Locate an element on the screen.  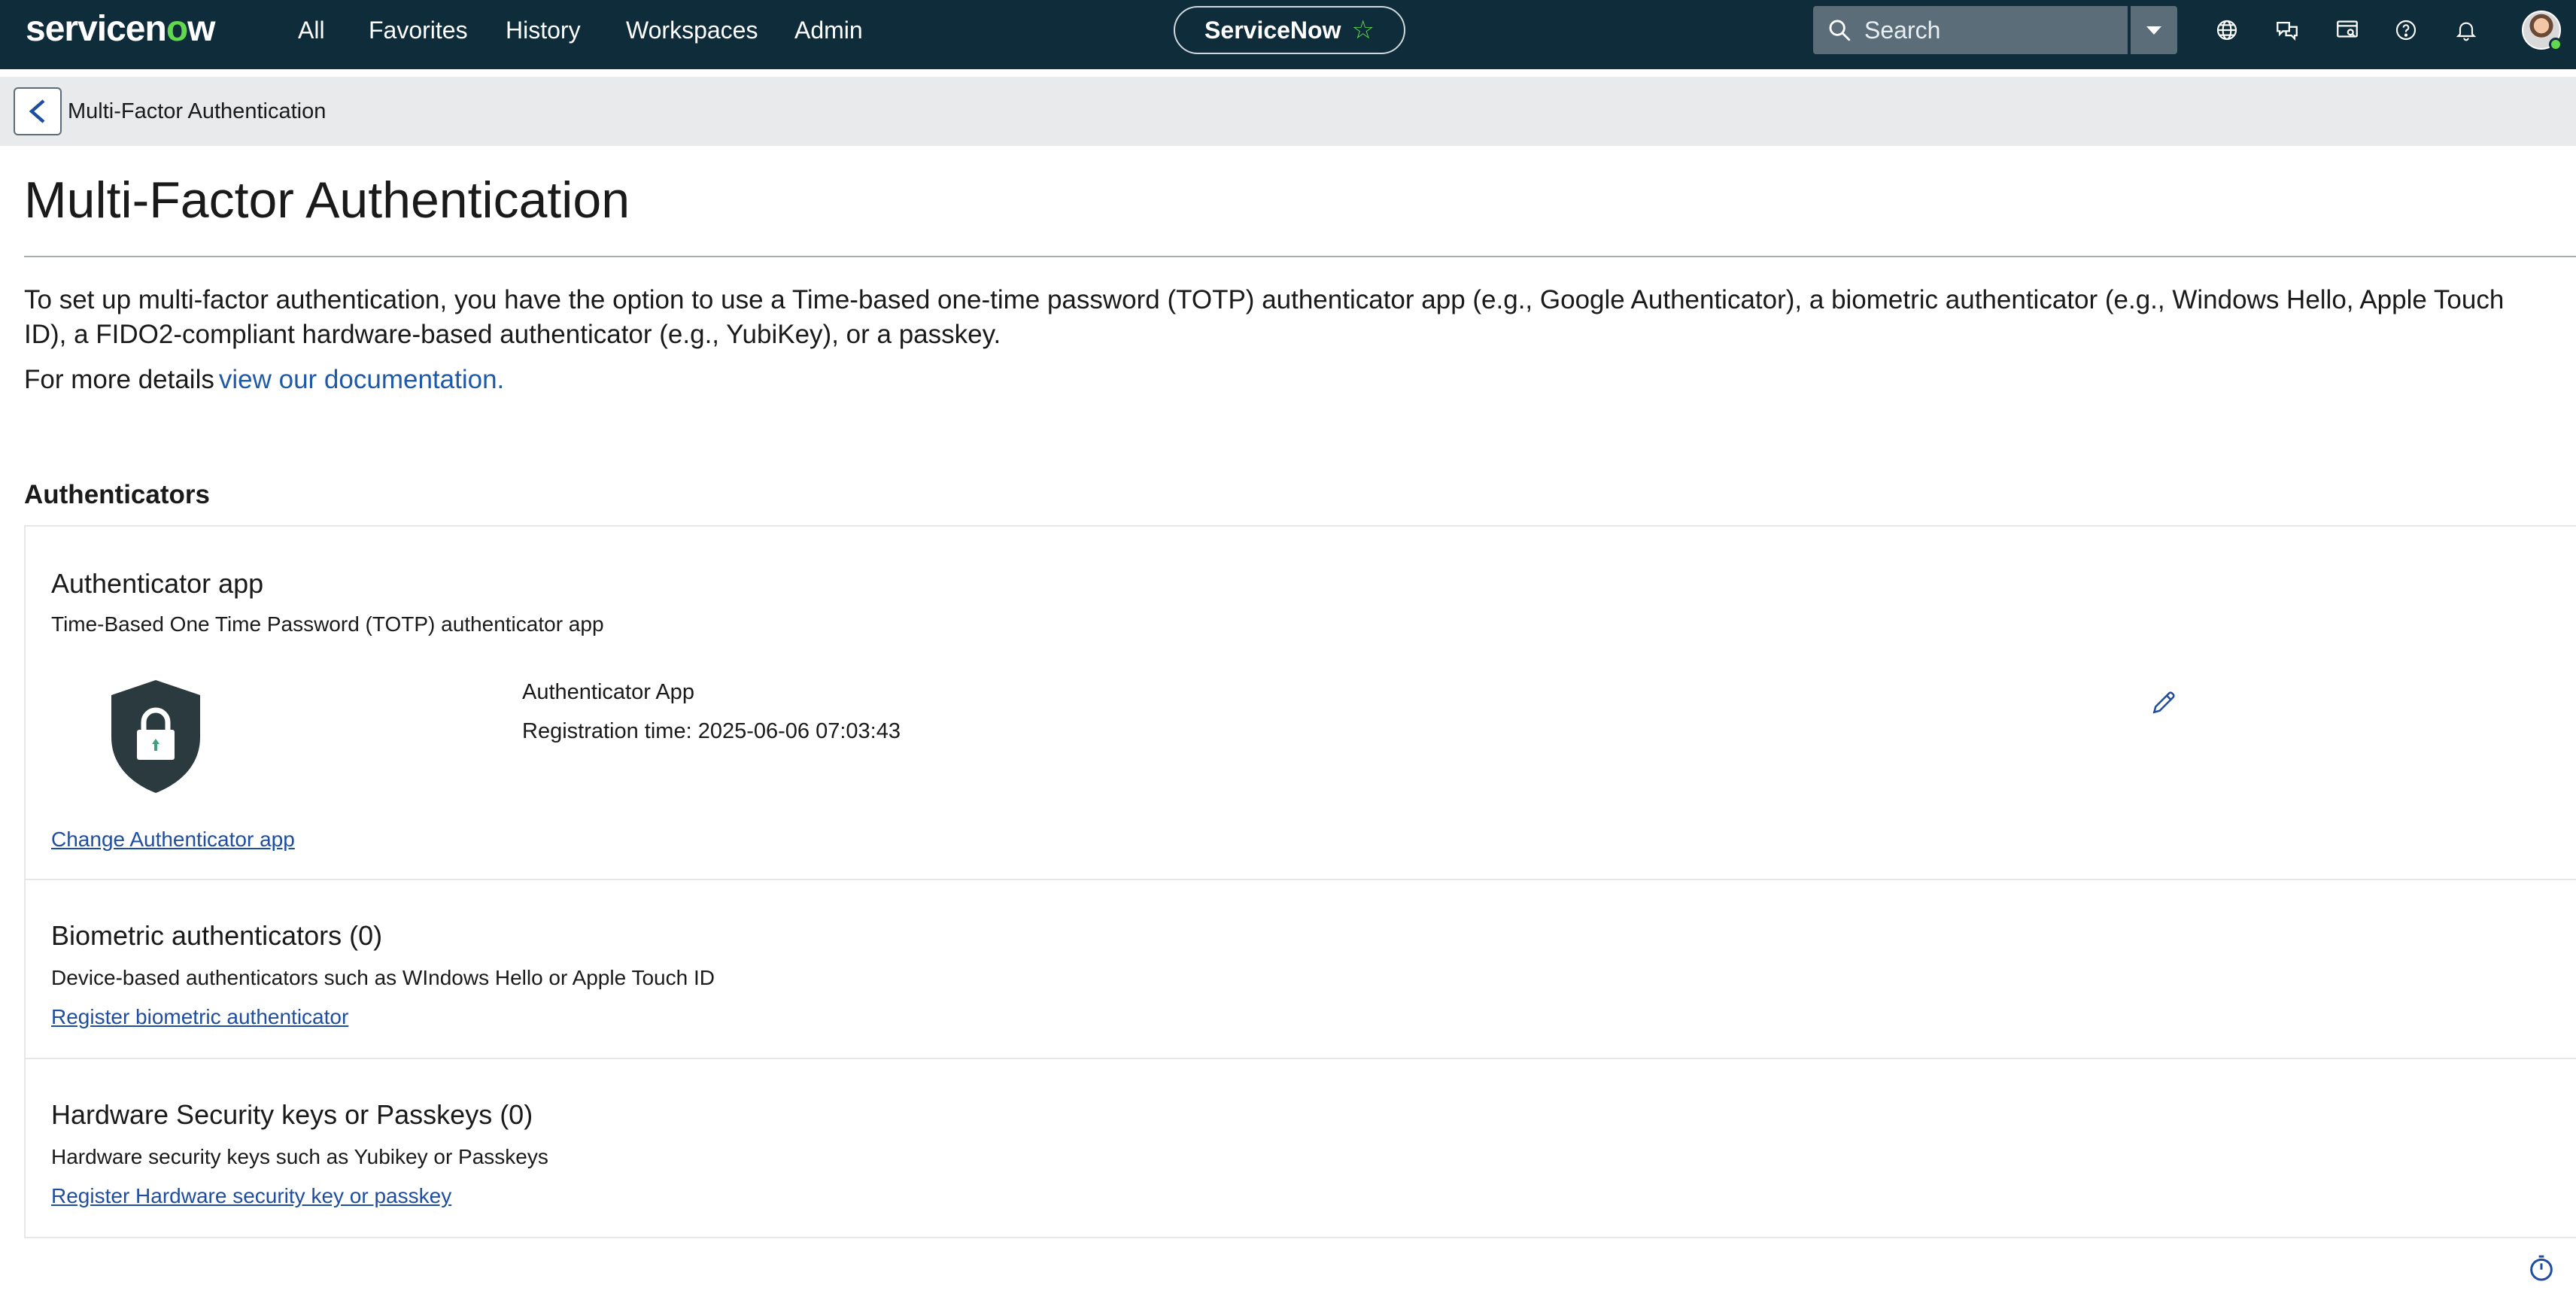
search-scope-dropdown is located at coordinates (2154, 30).